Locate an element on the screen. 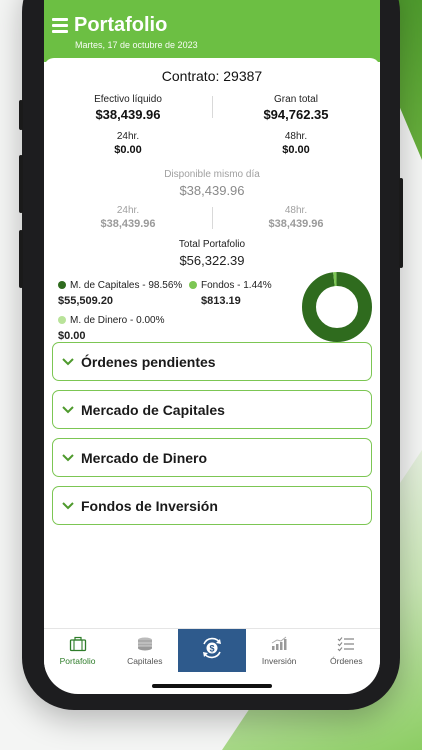 This screenshot has width=422, height=750. disponible-hours-row: 24hr. $38,439.96 48hr. $38,439.96 is located at coordinates (212, 217).